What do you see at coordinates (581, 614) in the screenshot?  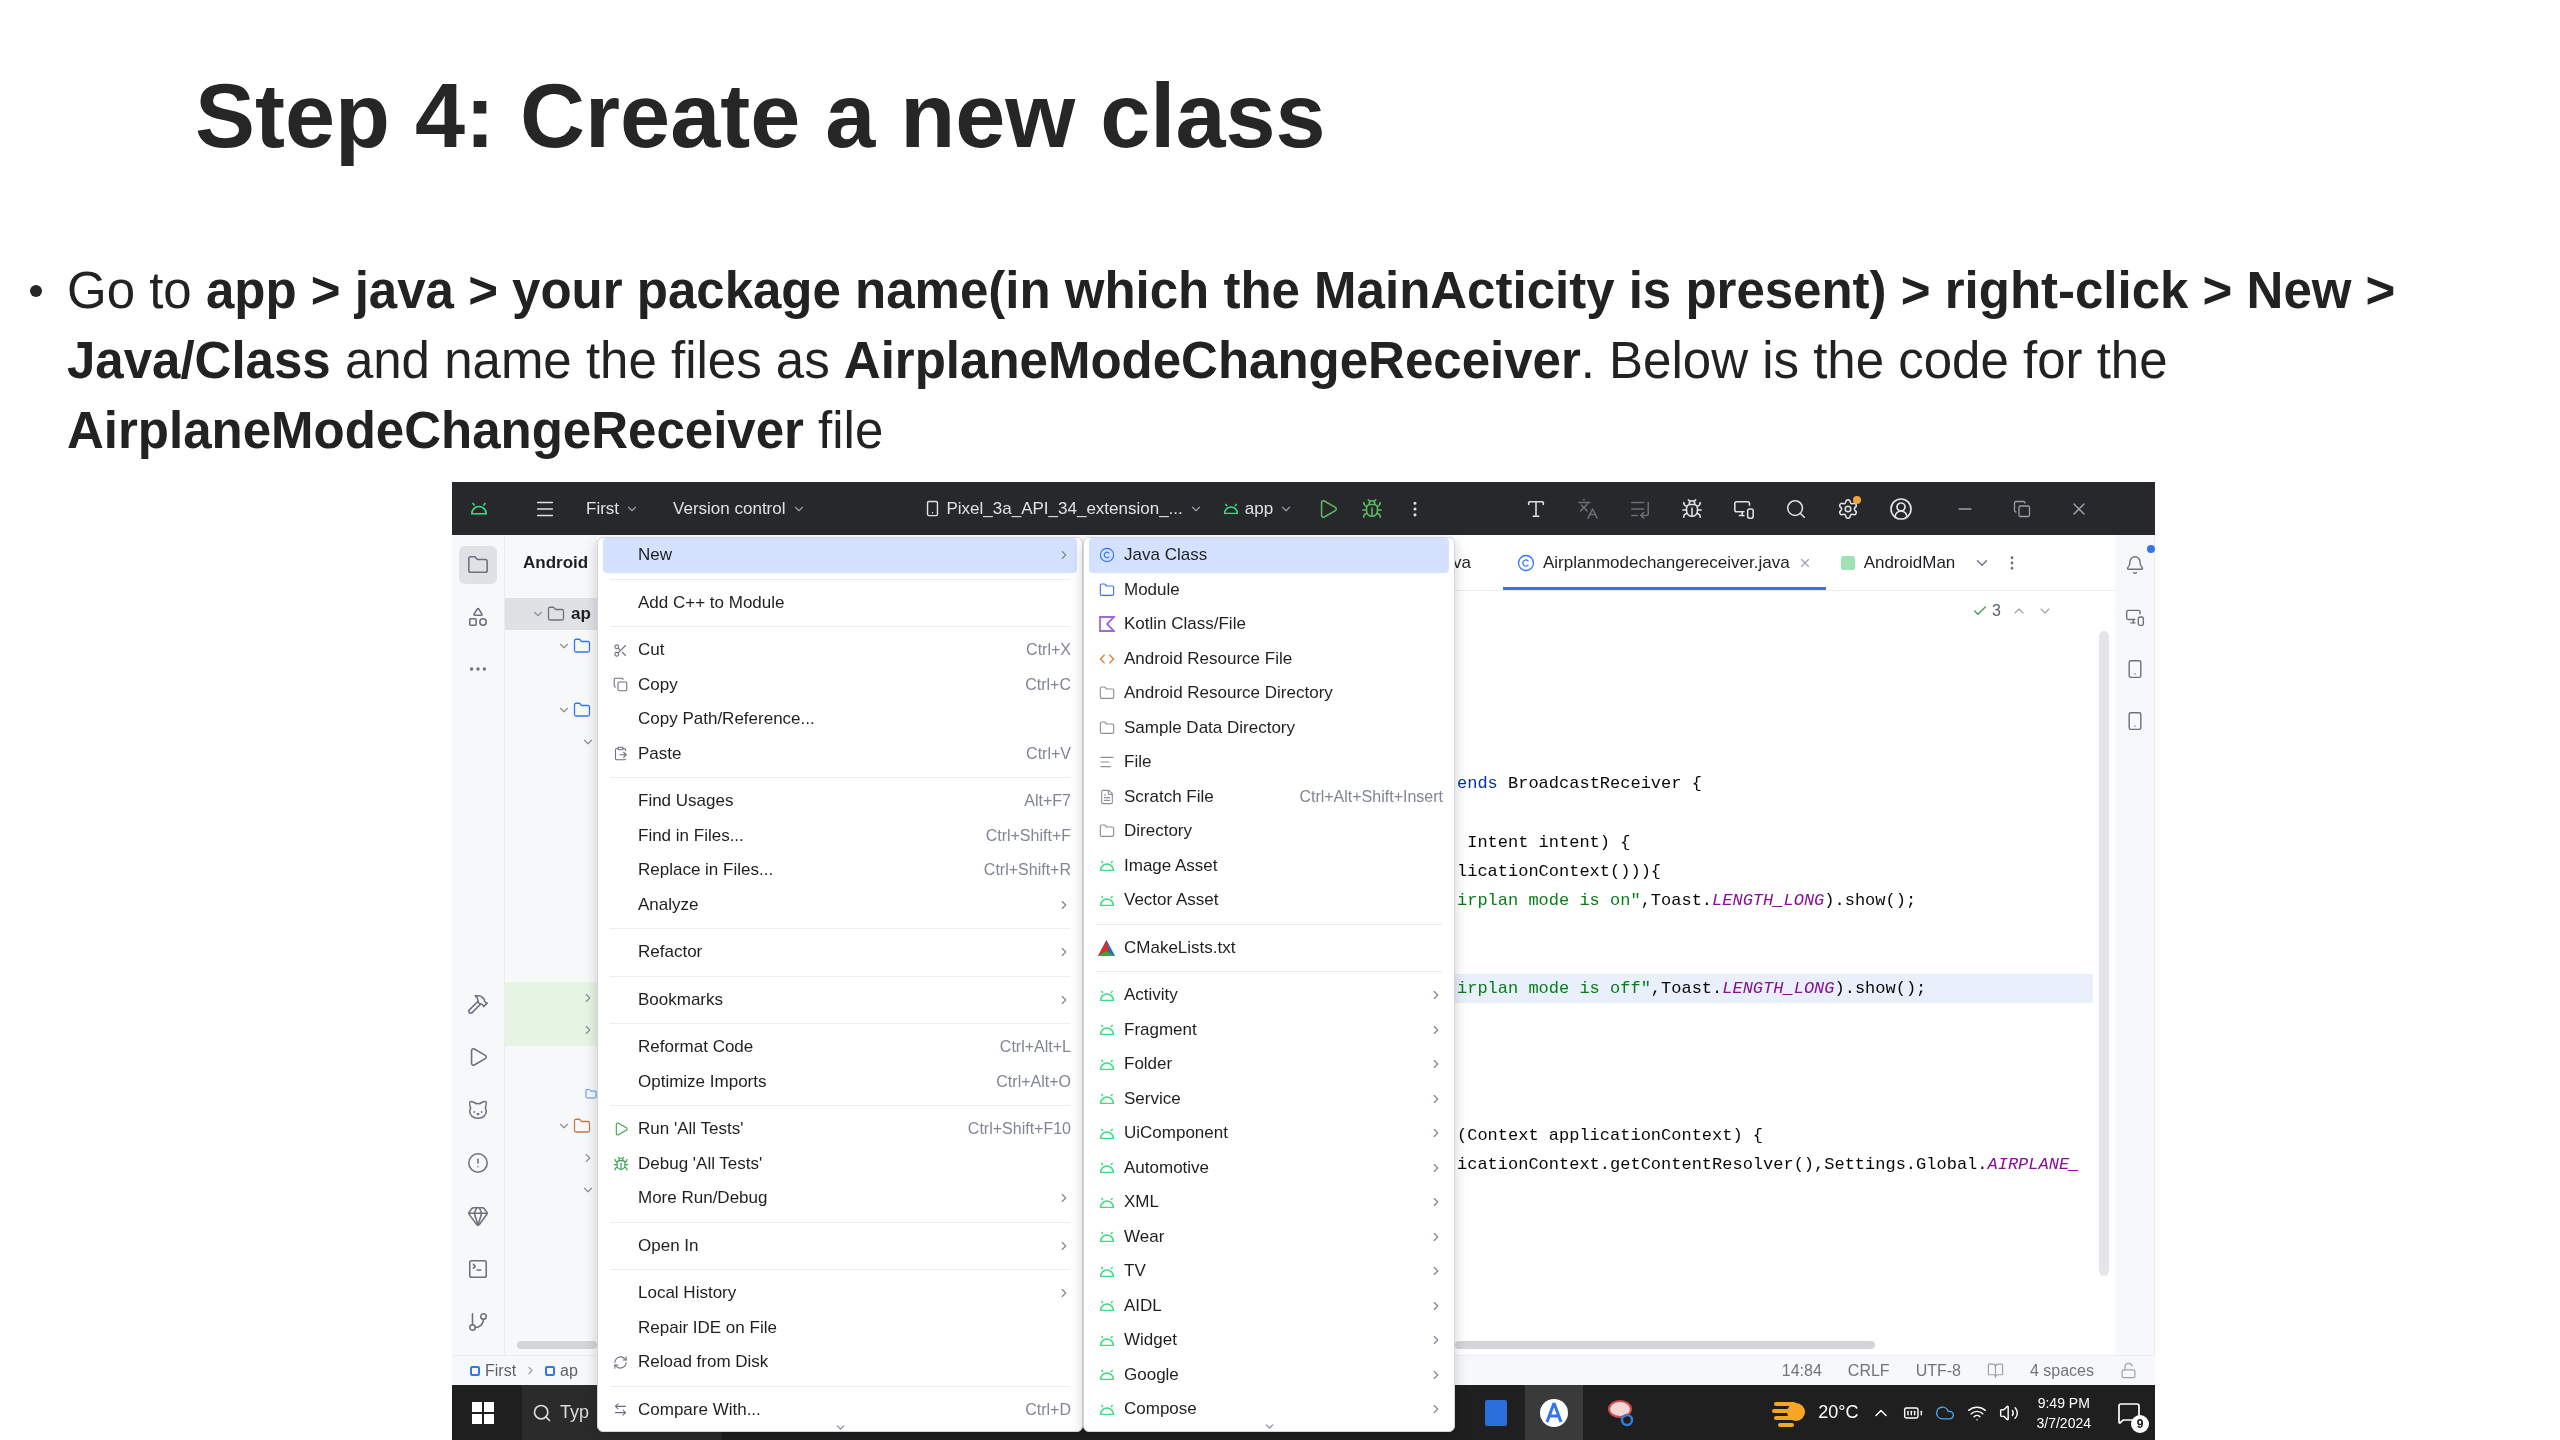 I see `tree-item-label: ap` at bounding box center [581, 614].